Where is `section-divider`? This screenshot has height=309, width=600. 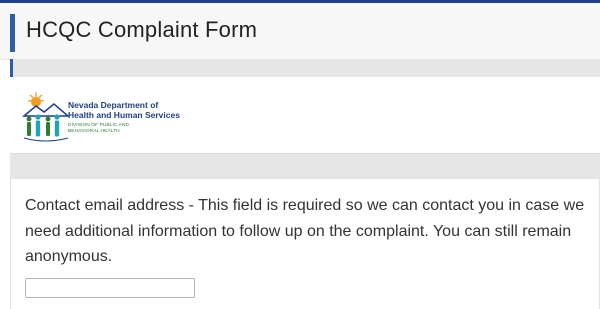
section-divider is located at coordinates (305, 68).